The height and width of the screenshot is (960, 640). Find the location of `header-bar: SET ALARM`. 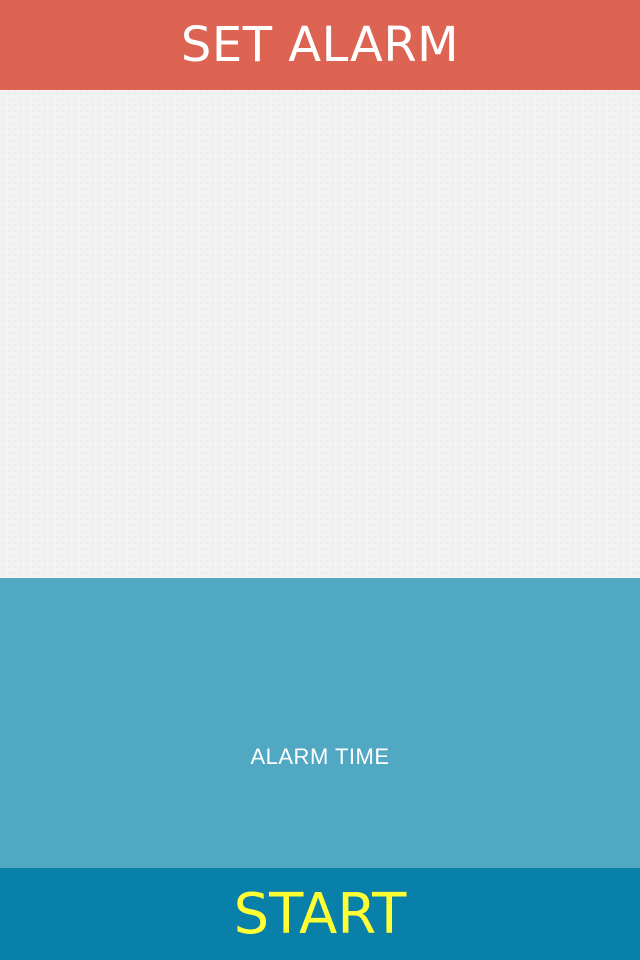

header-bar: SET ALARM is located at coordinates (320, 45).